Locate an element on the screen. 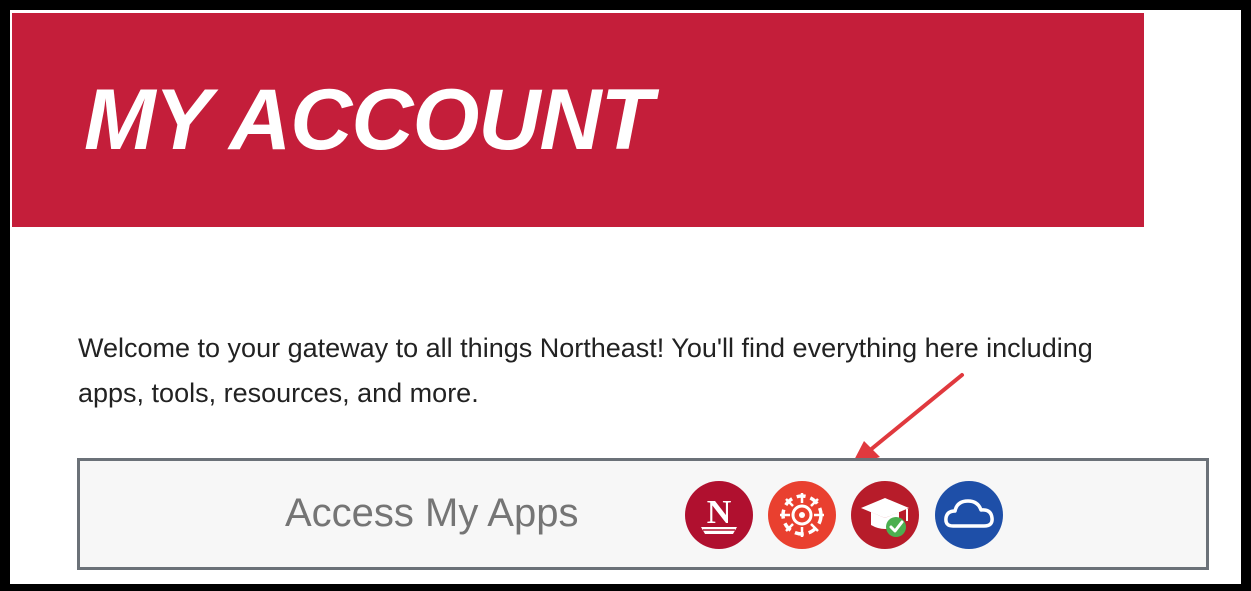  svg-text: N is located at coordinates (719, 512).